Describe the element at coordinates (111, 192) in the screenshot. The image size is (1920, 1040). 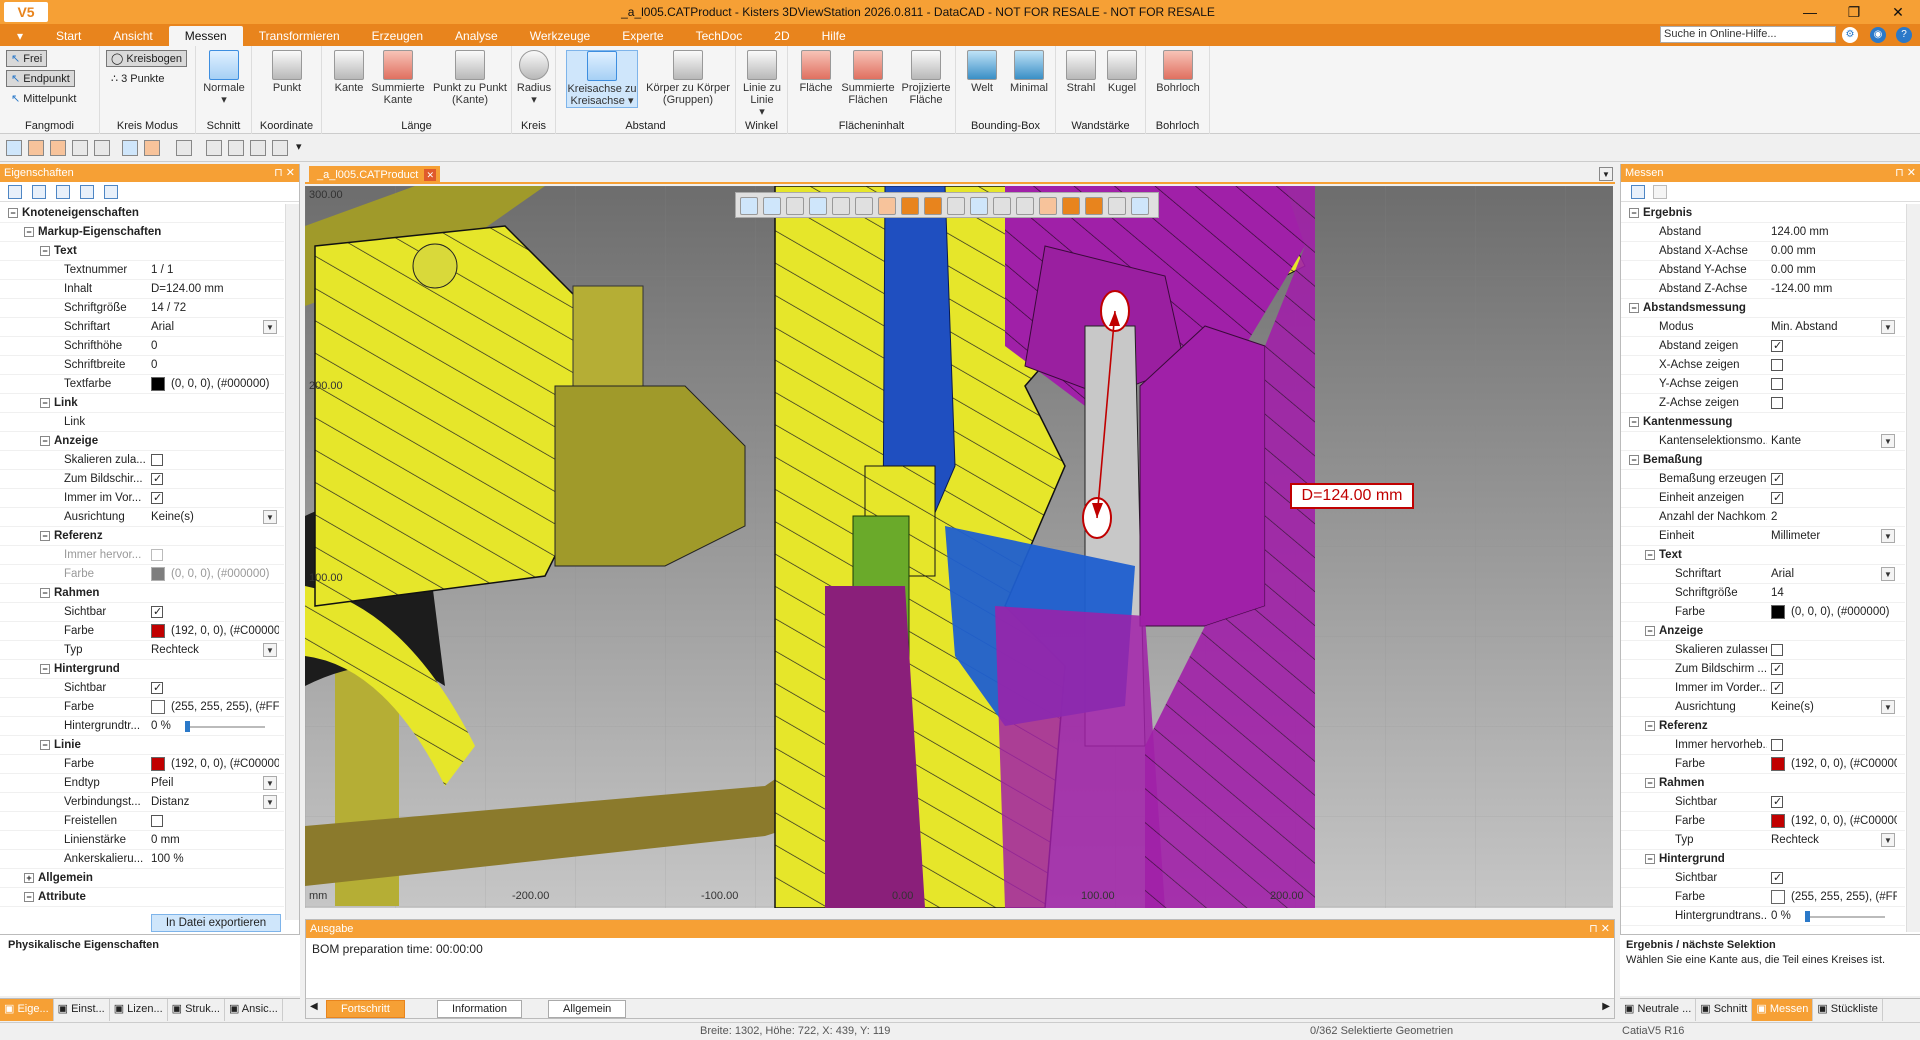
I see `filter-icon` at that location.